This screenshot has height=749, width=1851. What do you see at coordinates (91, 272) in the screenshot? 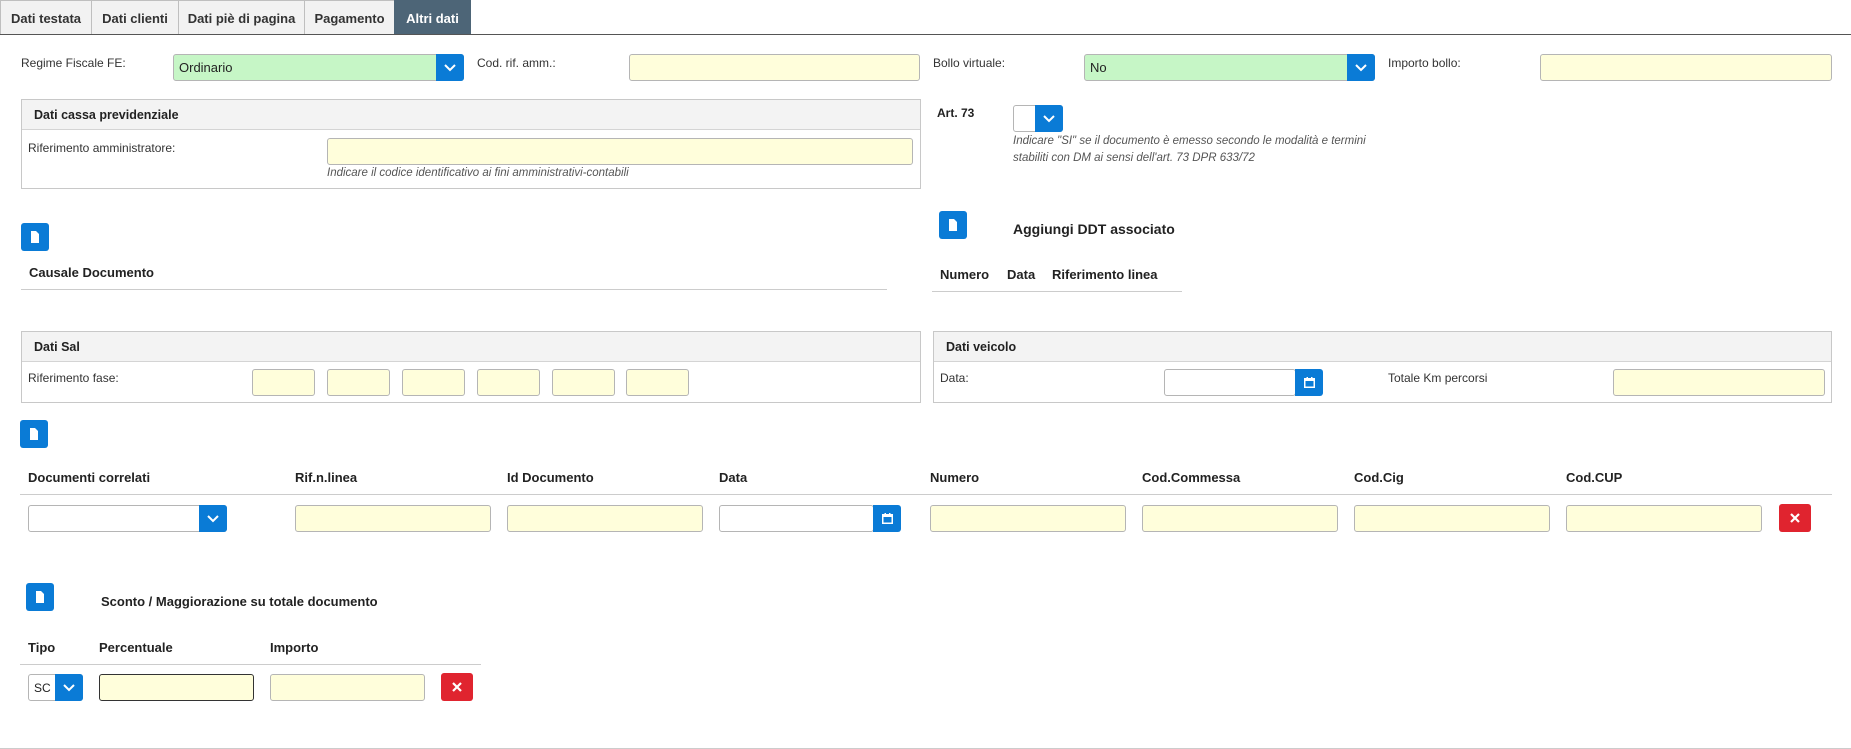
I see `causale-title: Causale Documento` at bounding box center [91, 272].